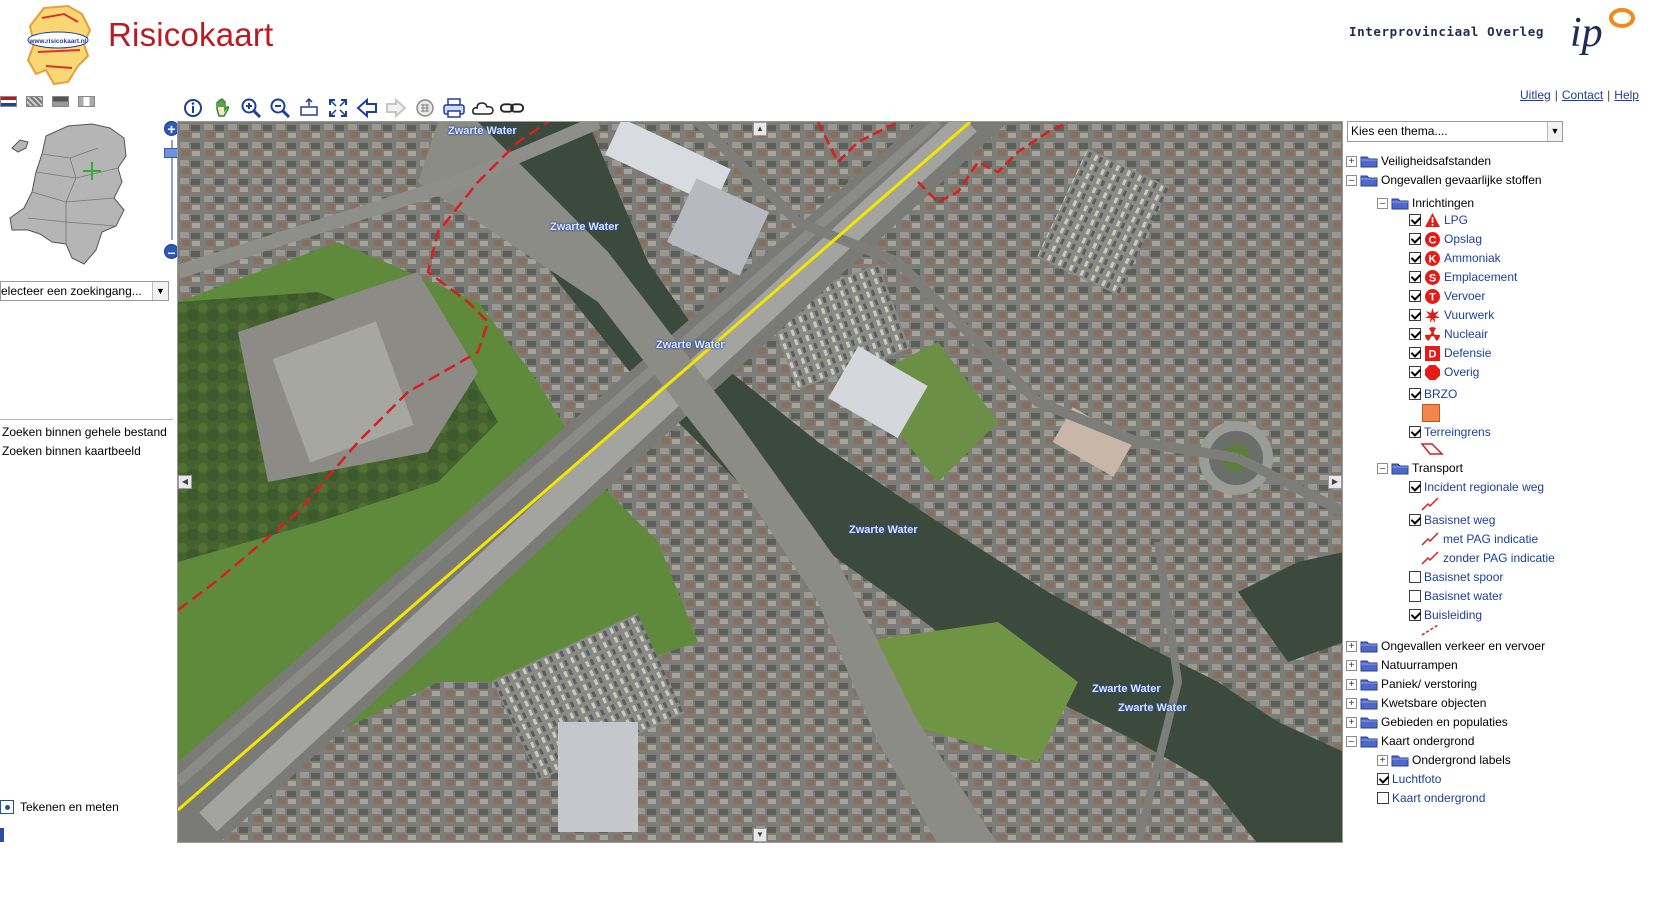  Describe the element at coordinates (1402, 665) in the screenshot. I see `tree-natuurrampen: + Natuurrampen` at that location.